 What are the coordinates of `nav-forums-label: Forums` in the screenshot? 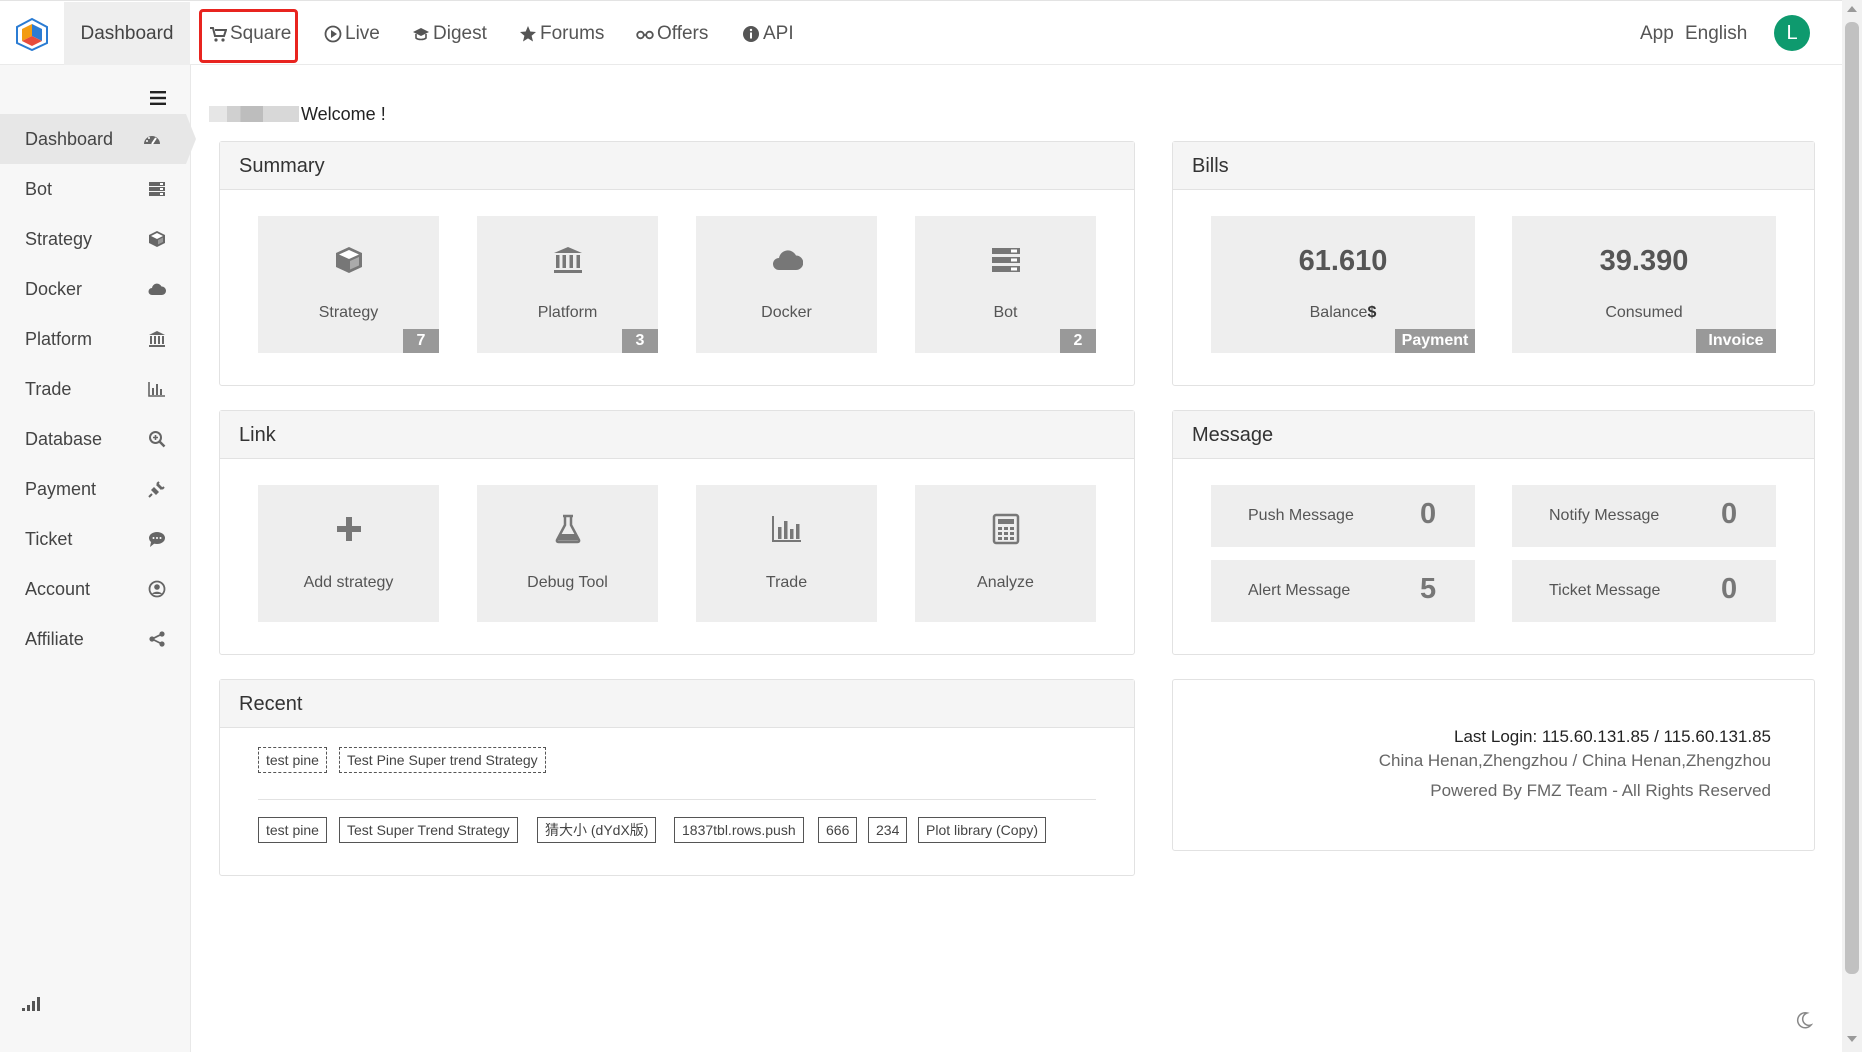 It's located at (572, 33).